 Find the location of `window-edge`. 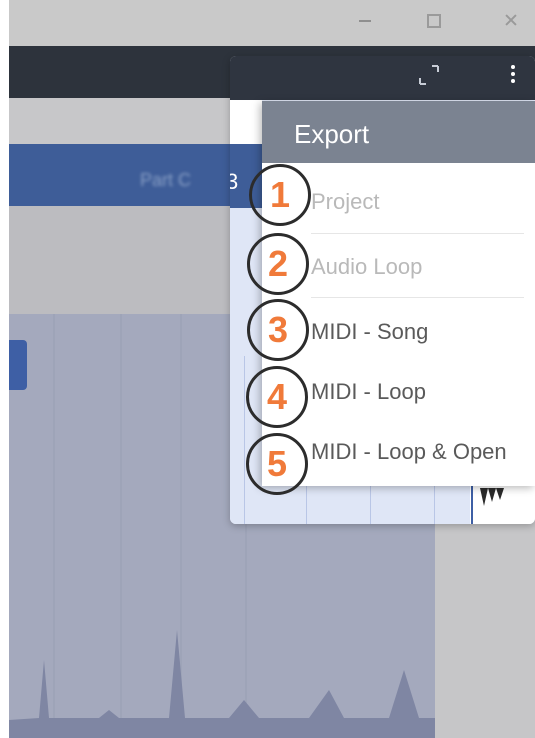

window-edge is located at coordinates (4, 369).